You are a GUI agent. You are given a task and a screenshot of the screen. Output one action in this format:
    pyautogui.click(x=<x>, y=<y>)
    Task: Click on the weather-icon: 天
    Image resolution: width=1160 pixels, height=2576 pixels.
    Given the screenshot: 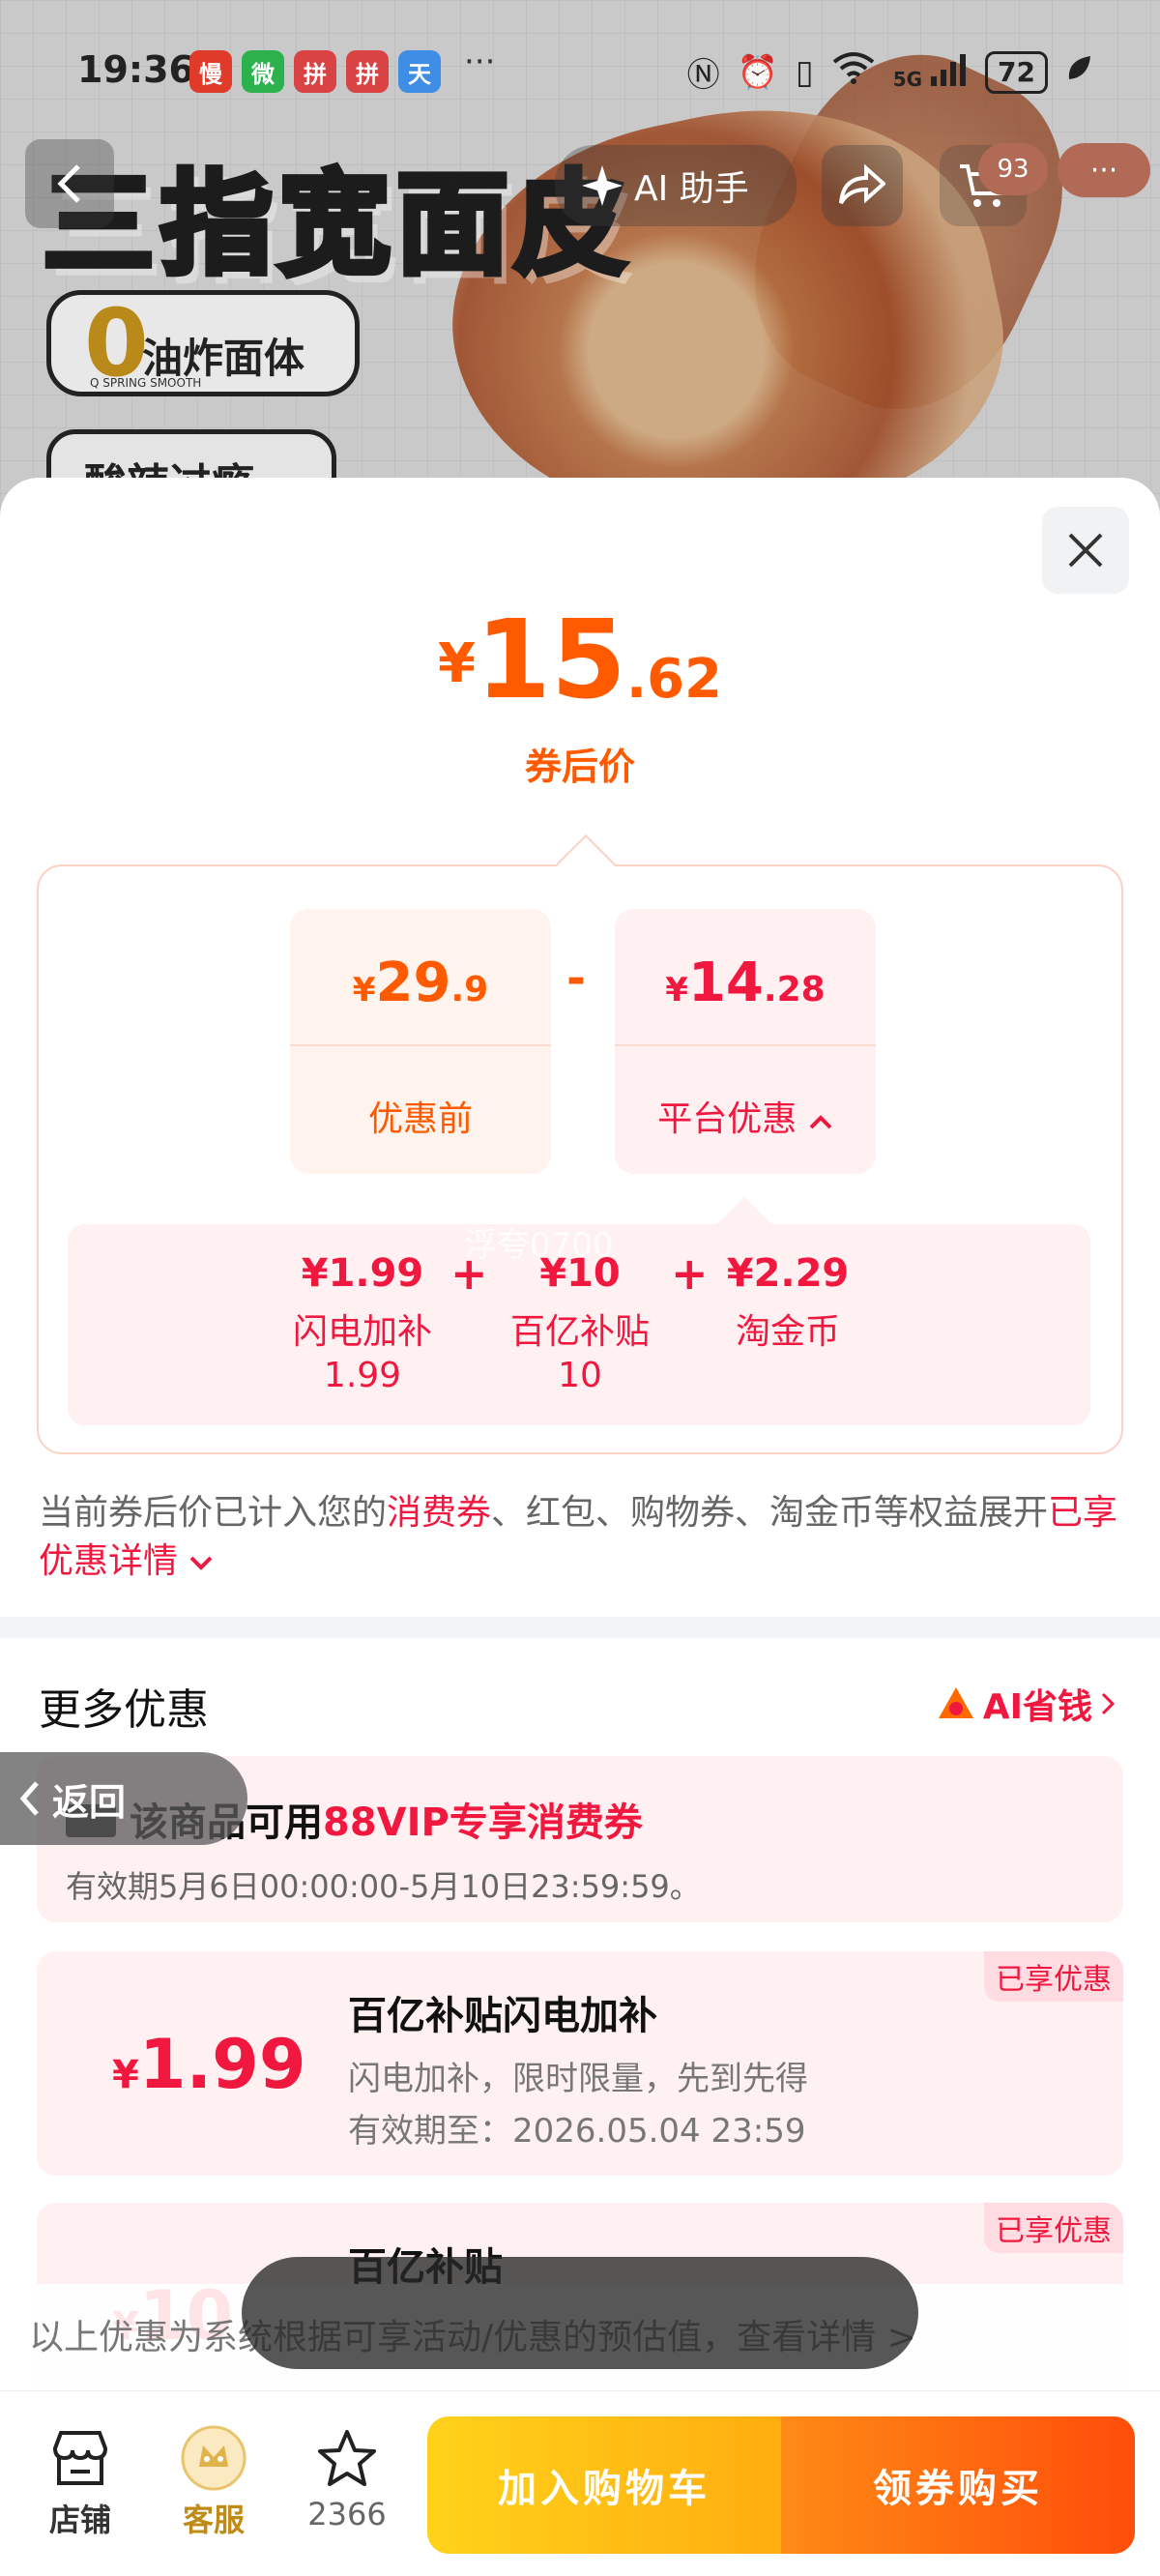 What is the action you would take?
    pyautogui.click(x=420, y=71)
    